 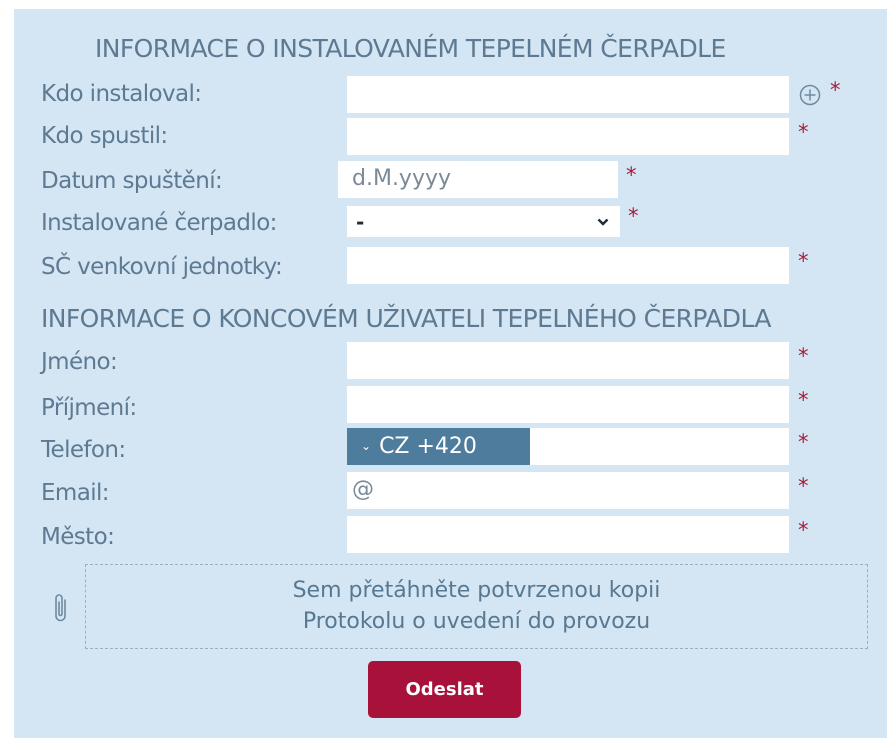 What do you see at coordinates (78, 537) in the screenshot?
I see `city-label: Město:` at bounding box center [78, 537].